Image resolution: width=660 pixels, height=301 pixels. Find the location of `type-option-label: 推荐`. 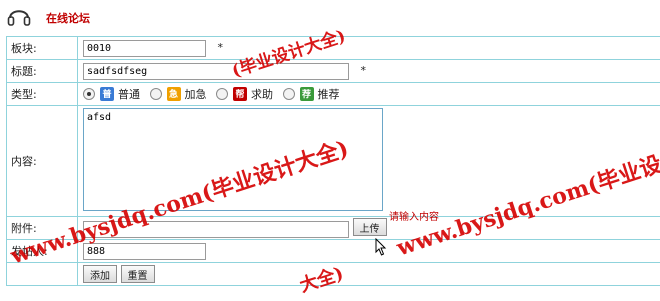

type-option-label: 推荐 is located at coordinates (328, 94).